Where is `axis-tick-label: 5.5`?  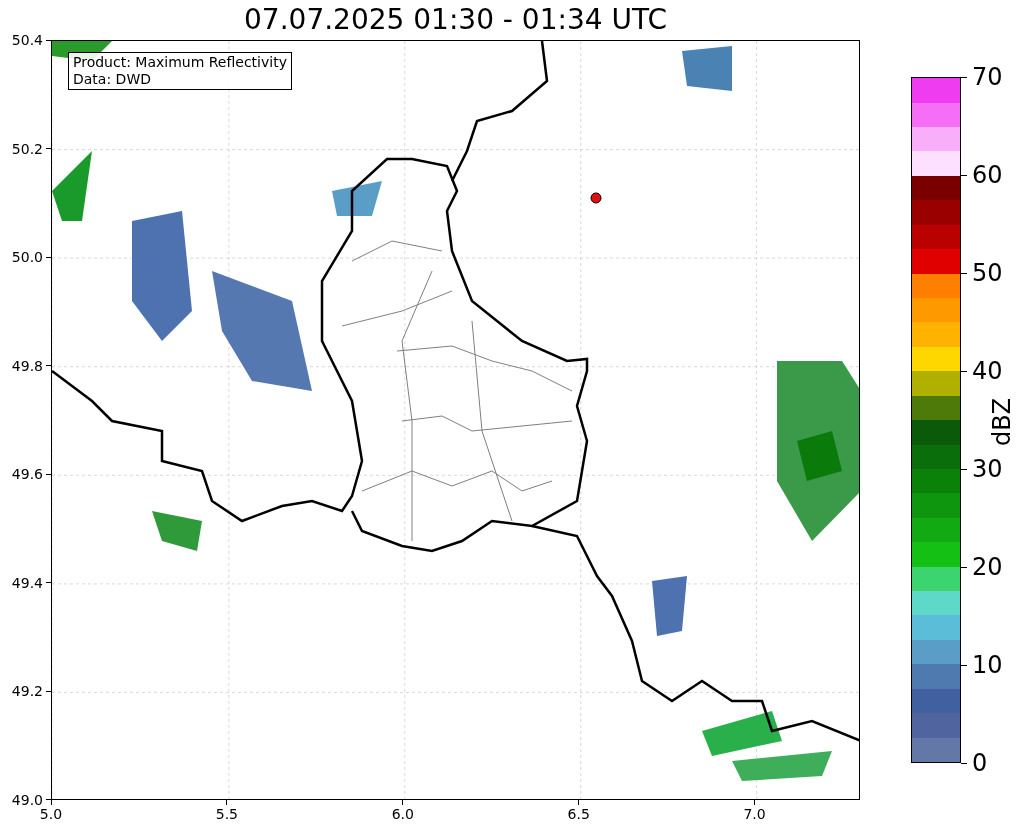
axis-tick-label: 5.5 is located at coordinates (226, 814).